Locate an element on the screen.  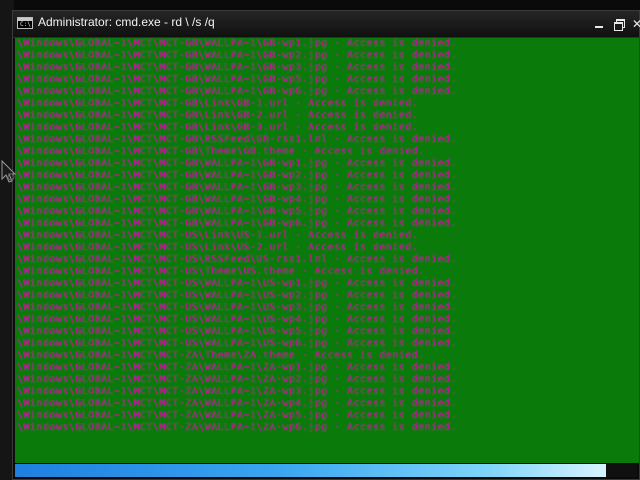
window-title: Administrator: cmd.exe - rd \ /s /q is located at coordinates (126, 22).